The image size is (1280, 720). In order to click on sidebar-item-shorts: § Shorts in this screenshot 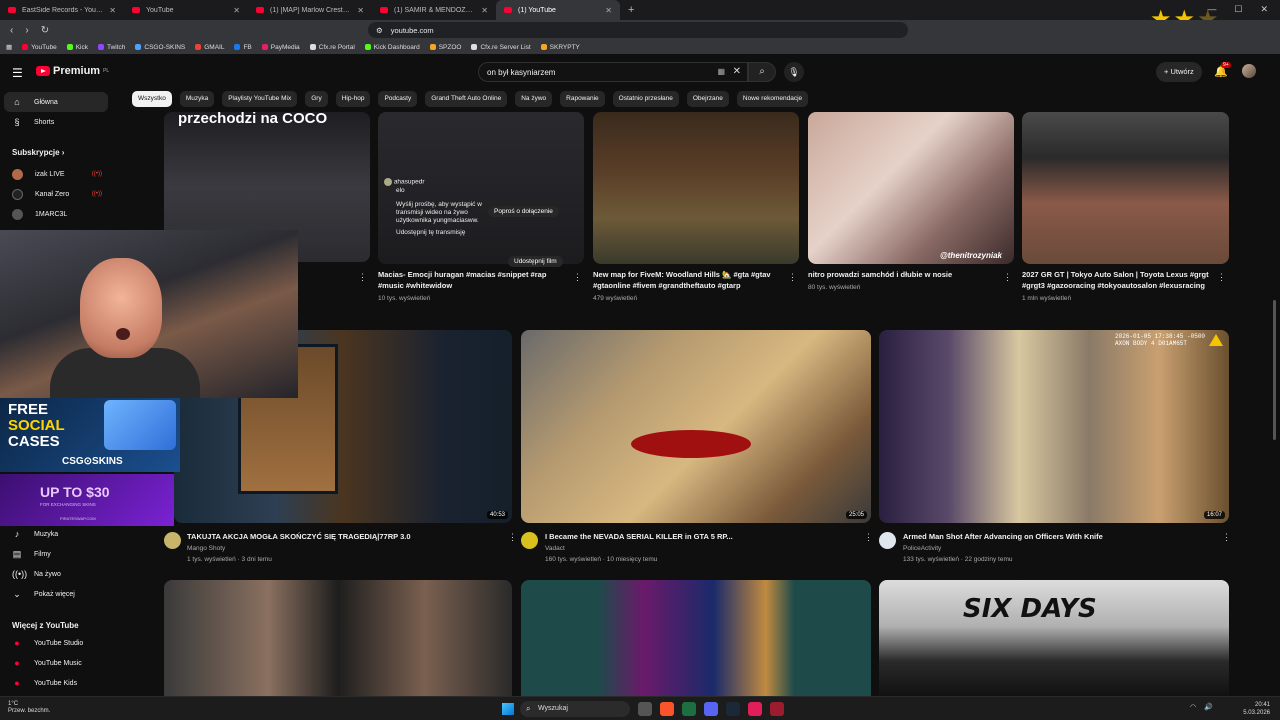, I will do `click(56, 122)`.